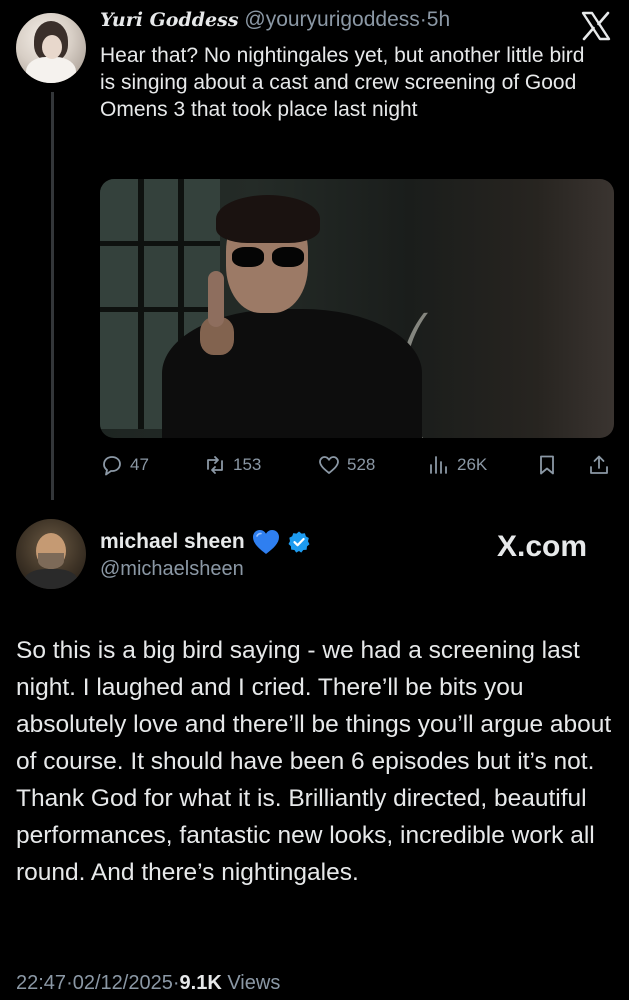  I want to click on display-name-row: michael sheen, so click(205, 542).